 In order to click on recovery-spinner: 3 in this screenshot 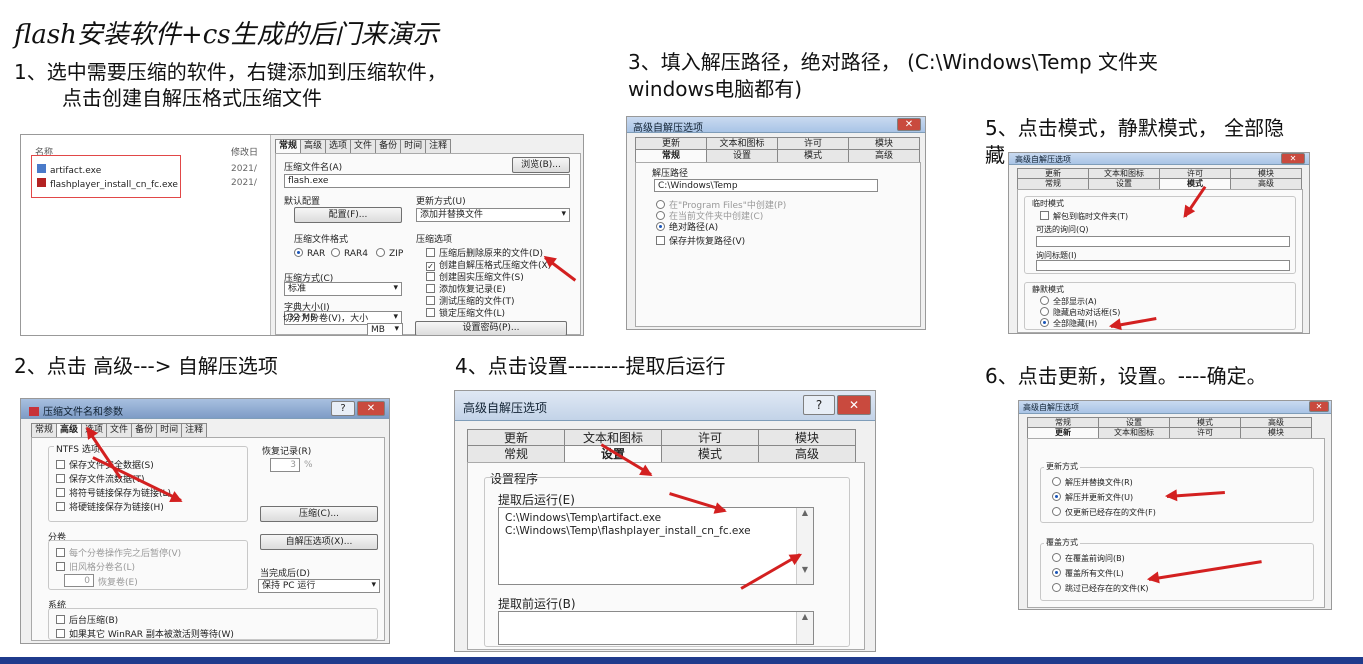, I will do `click(285, 465)`.